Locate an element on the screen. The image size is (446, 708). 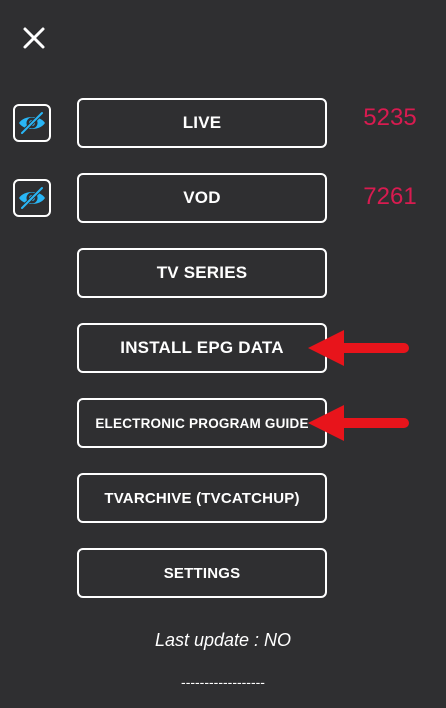
electronic-program-guide-label: ELECTRONIC PROGRAM GUIDE is located at coordinates (202, 423).